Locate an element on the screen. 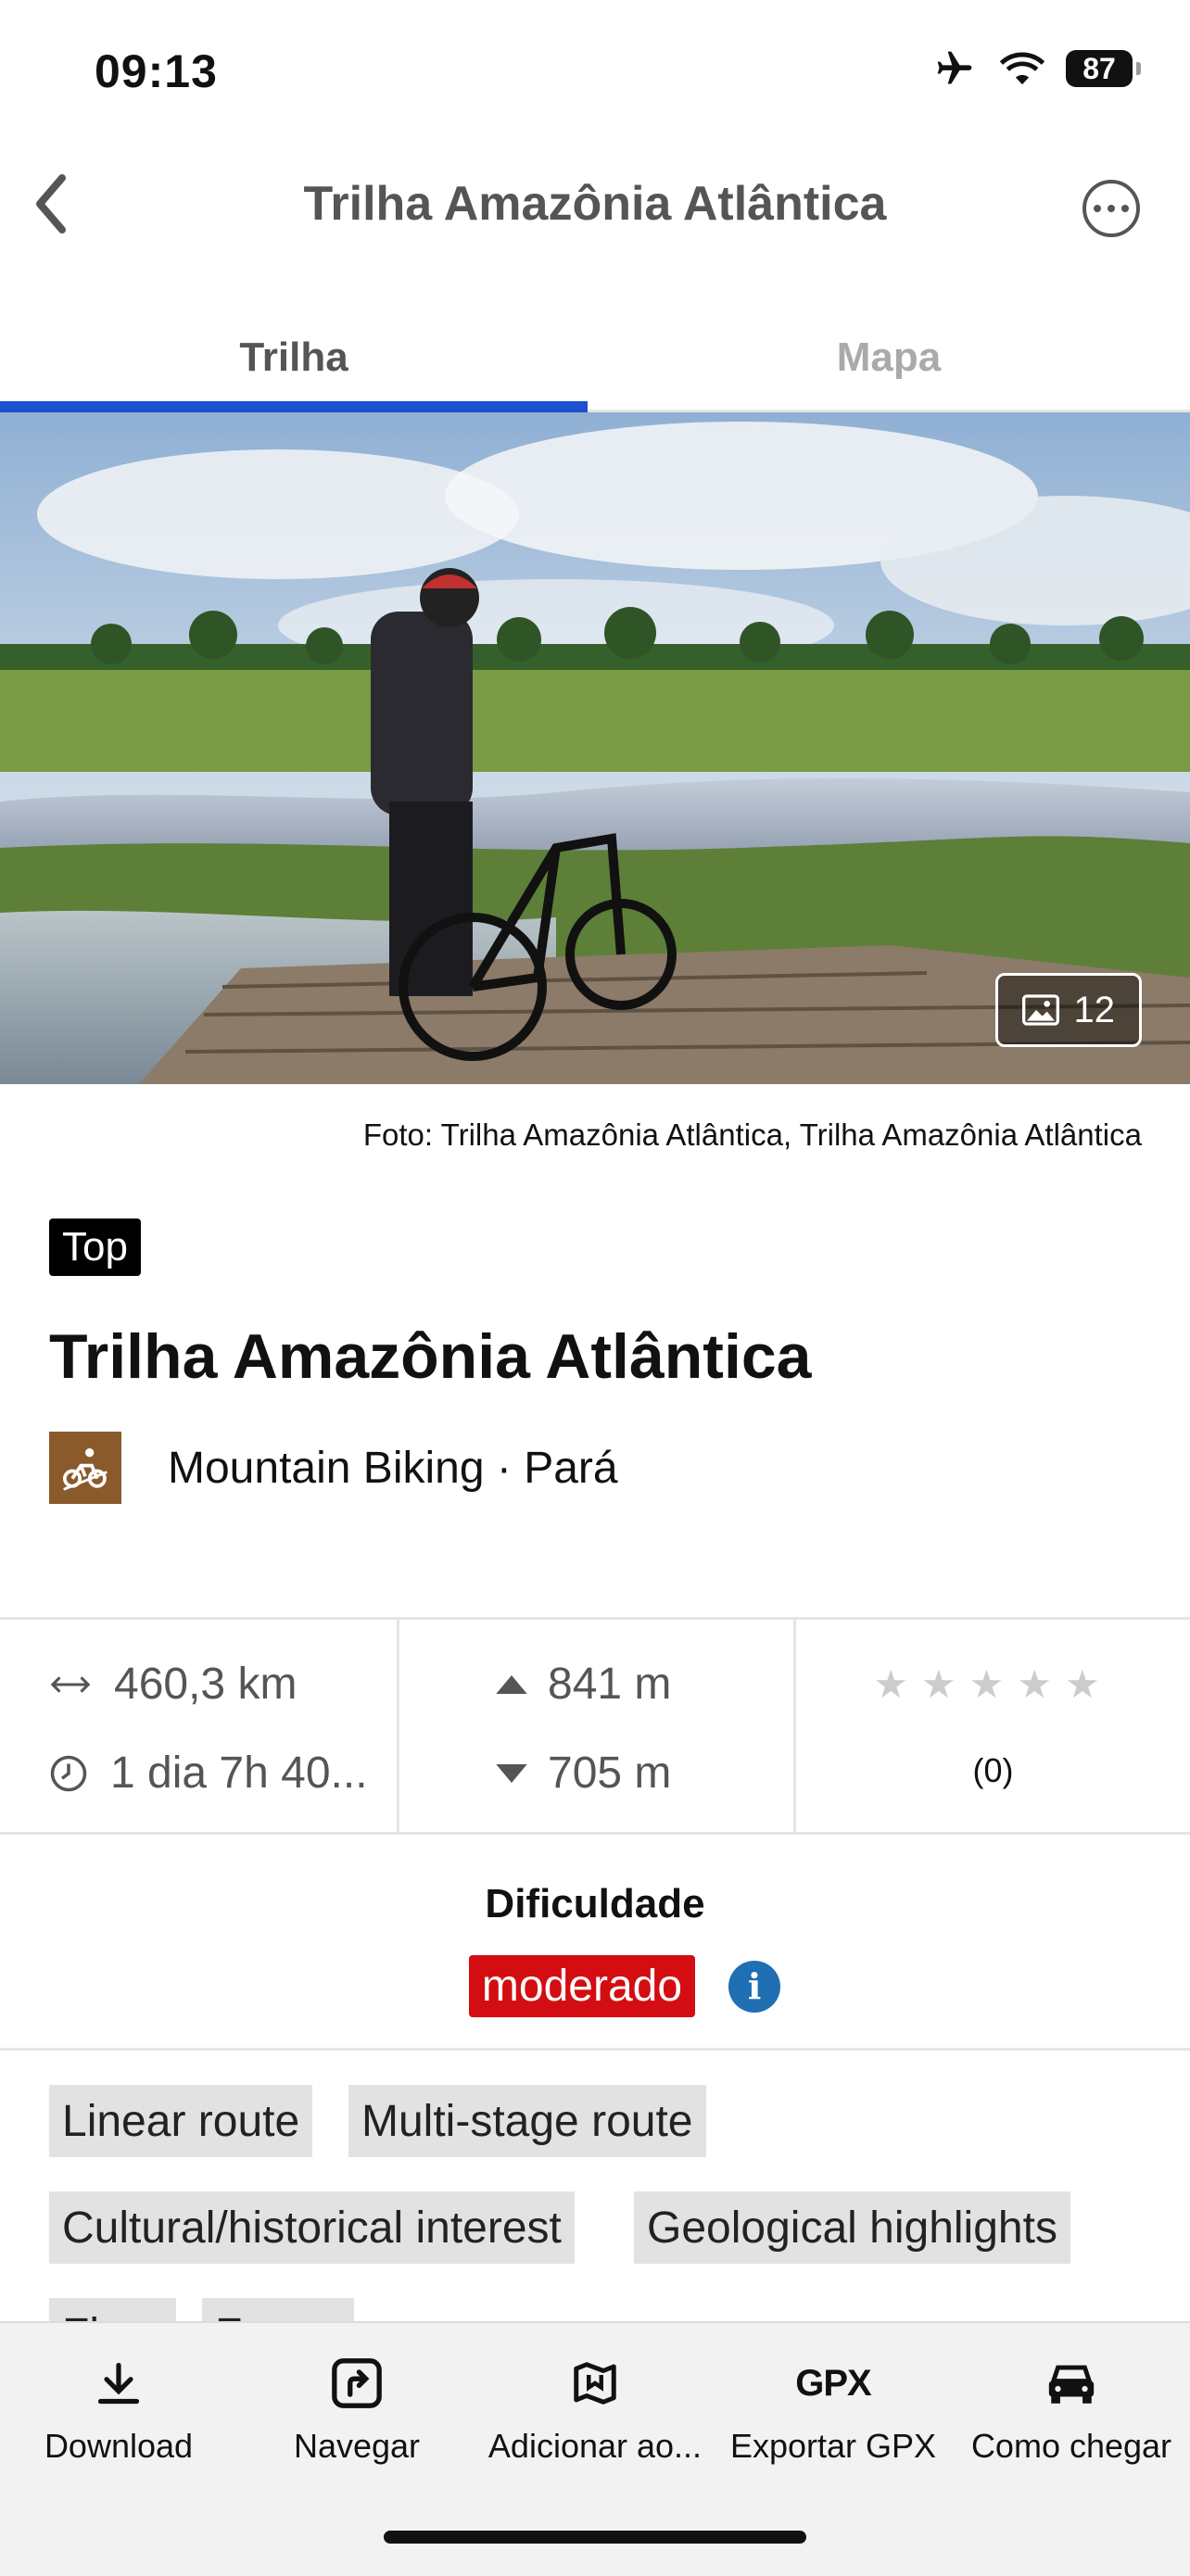  clock-icon is located at coordinates (68, 1773).